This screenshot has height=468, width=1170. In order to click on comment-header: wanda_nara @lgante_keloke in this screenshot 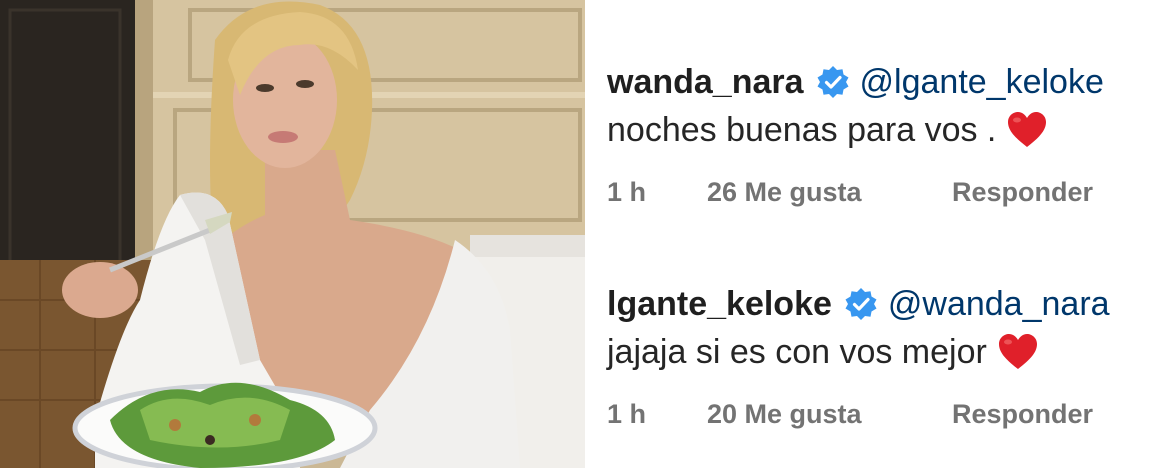, I will do `click(888, 82)`.